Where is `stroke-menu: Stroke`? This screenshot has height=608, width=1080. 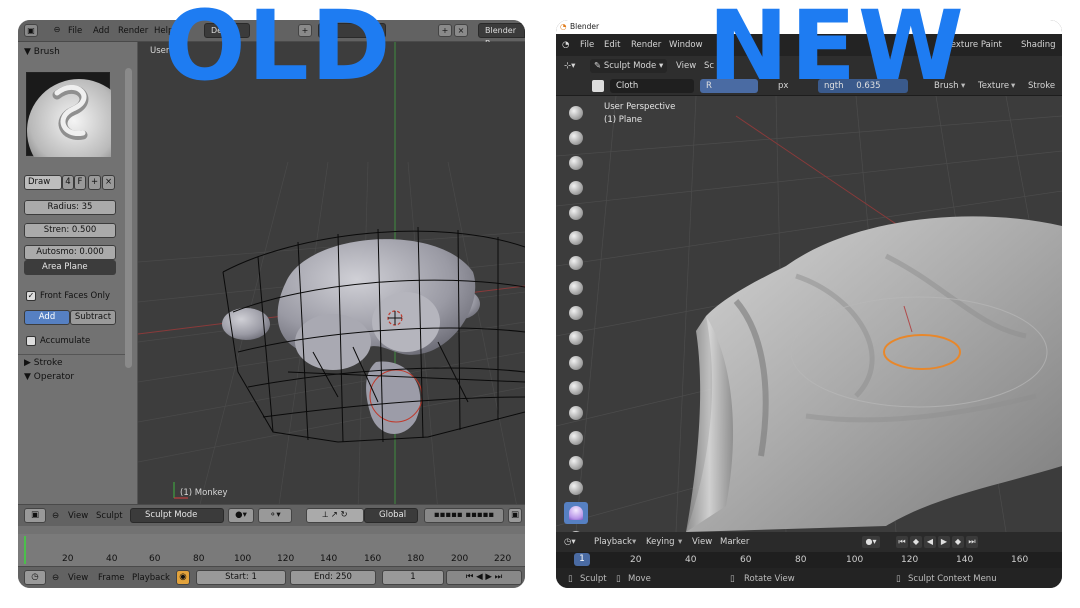
stroke-menu: Stroke is located at coordinates (1041, 86).